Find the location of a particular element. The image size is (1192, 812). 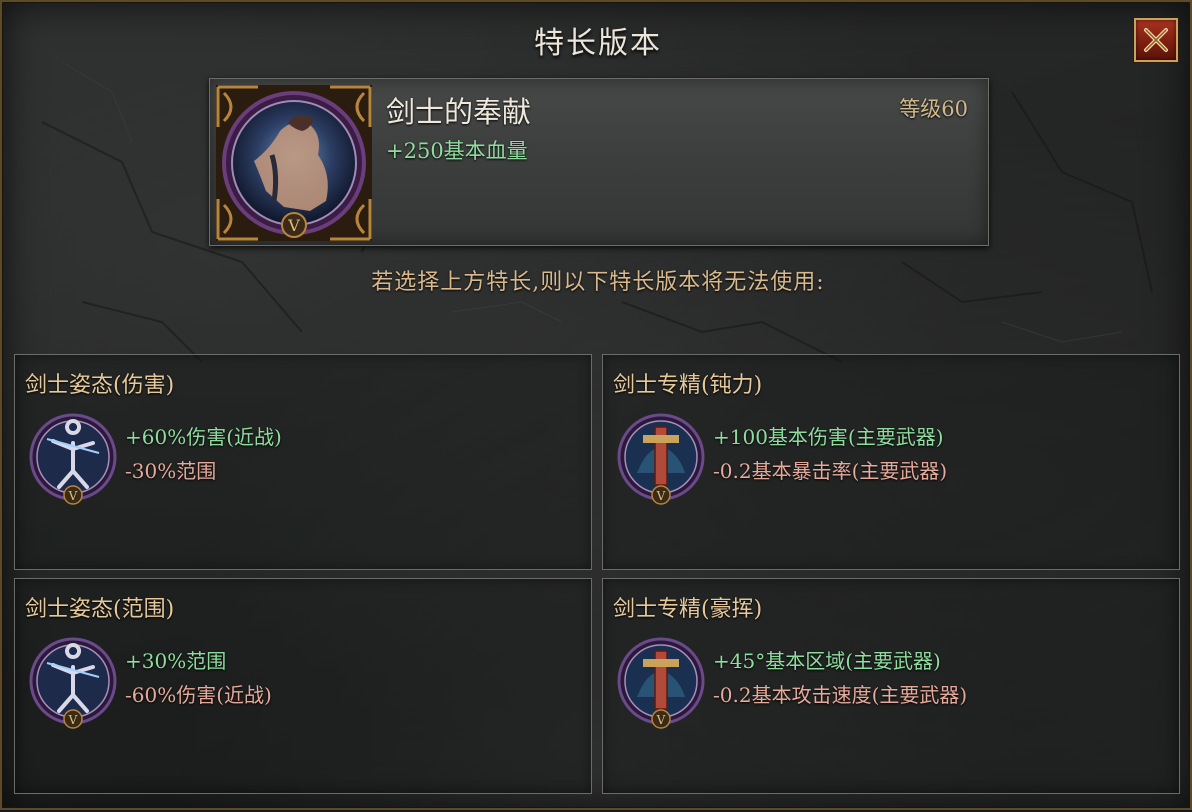

close-x-icon is located at coordinates (1156, 40).